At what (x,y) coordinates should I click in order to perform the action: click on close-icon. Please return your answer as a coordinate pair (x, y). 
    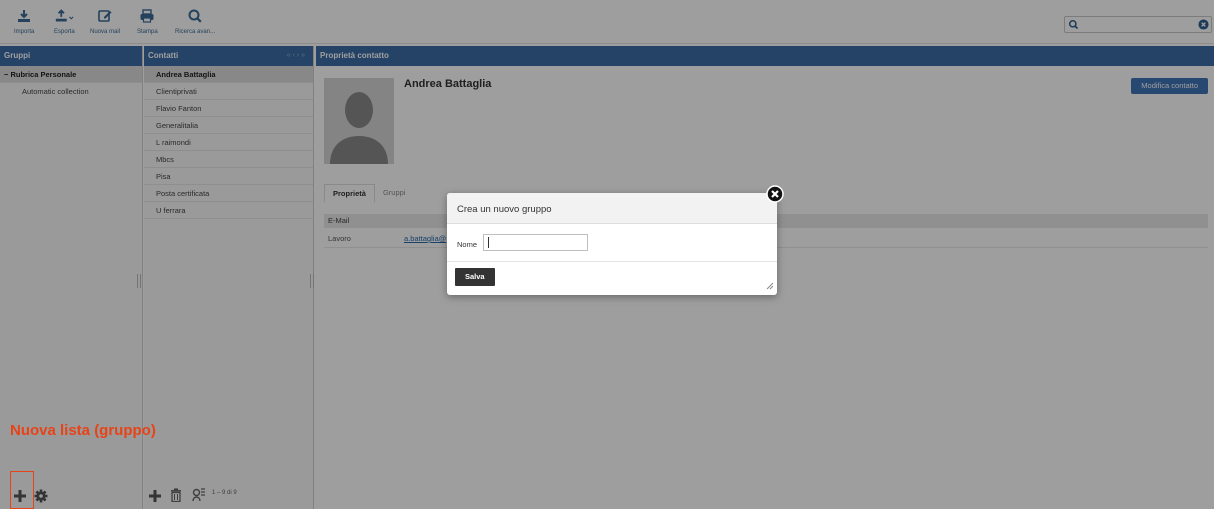
    Looking at the image, I should click on (775, 194).